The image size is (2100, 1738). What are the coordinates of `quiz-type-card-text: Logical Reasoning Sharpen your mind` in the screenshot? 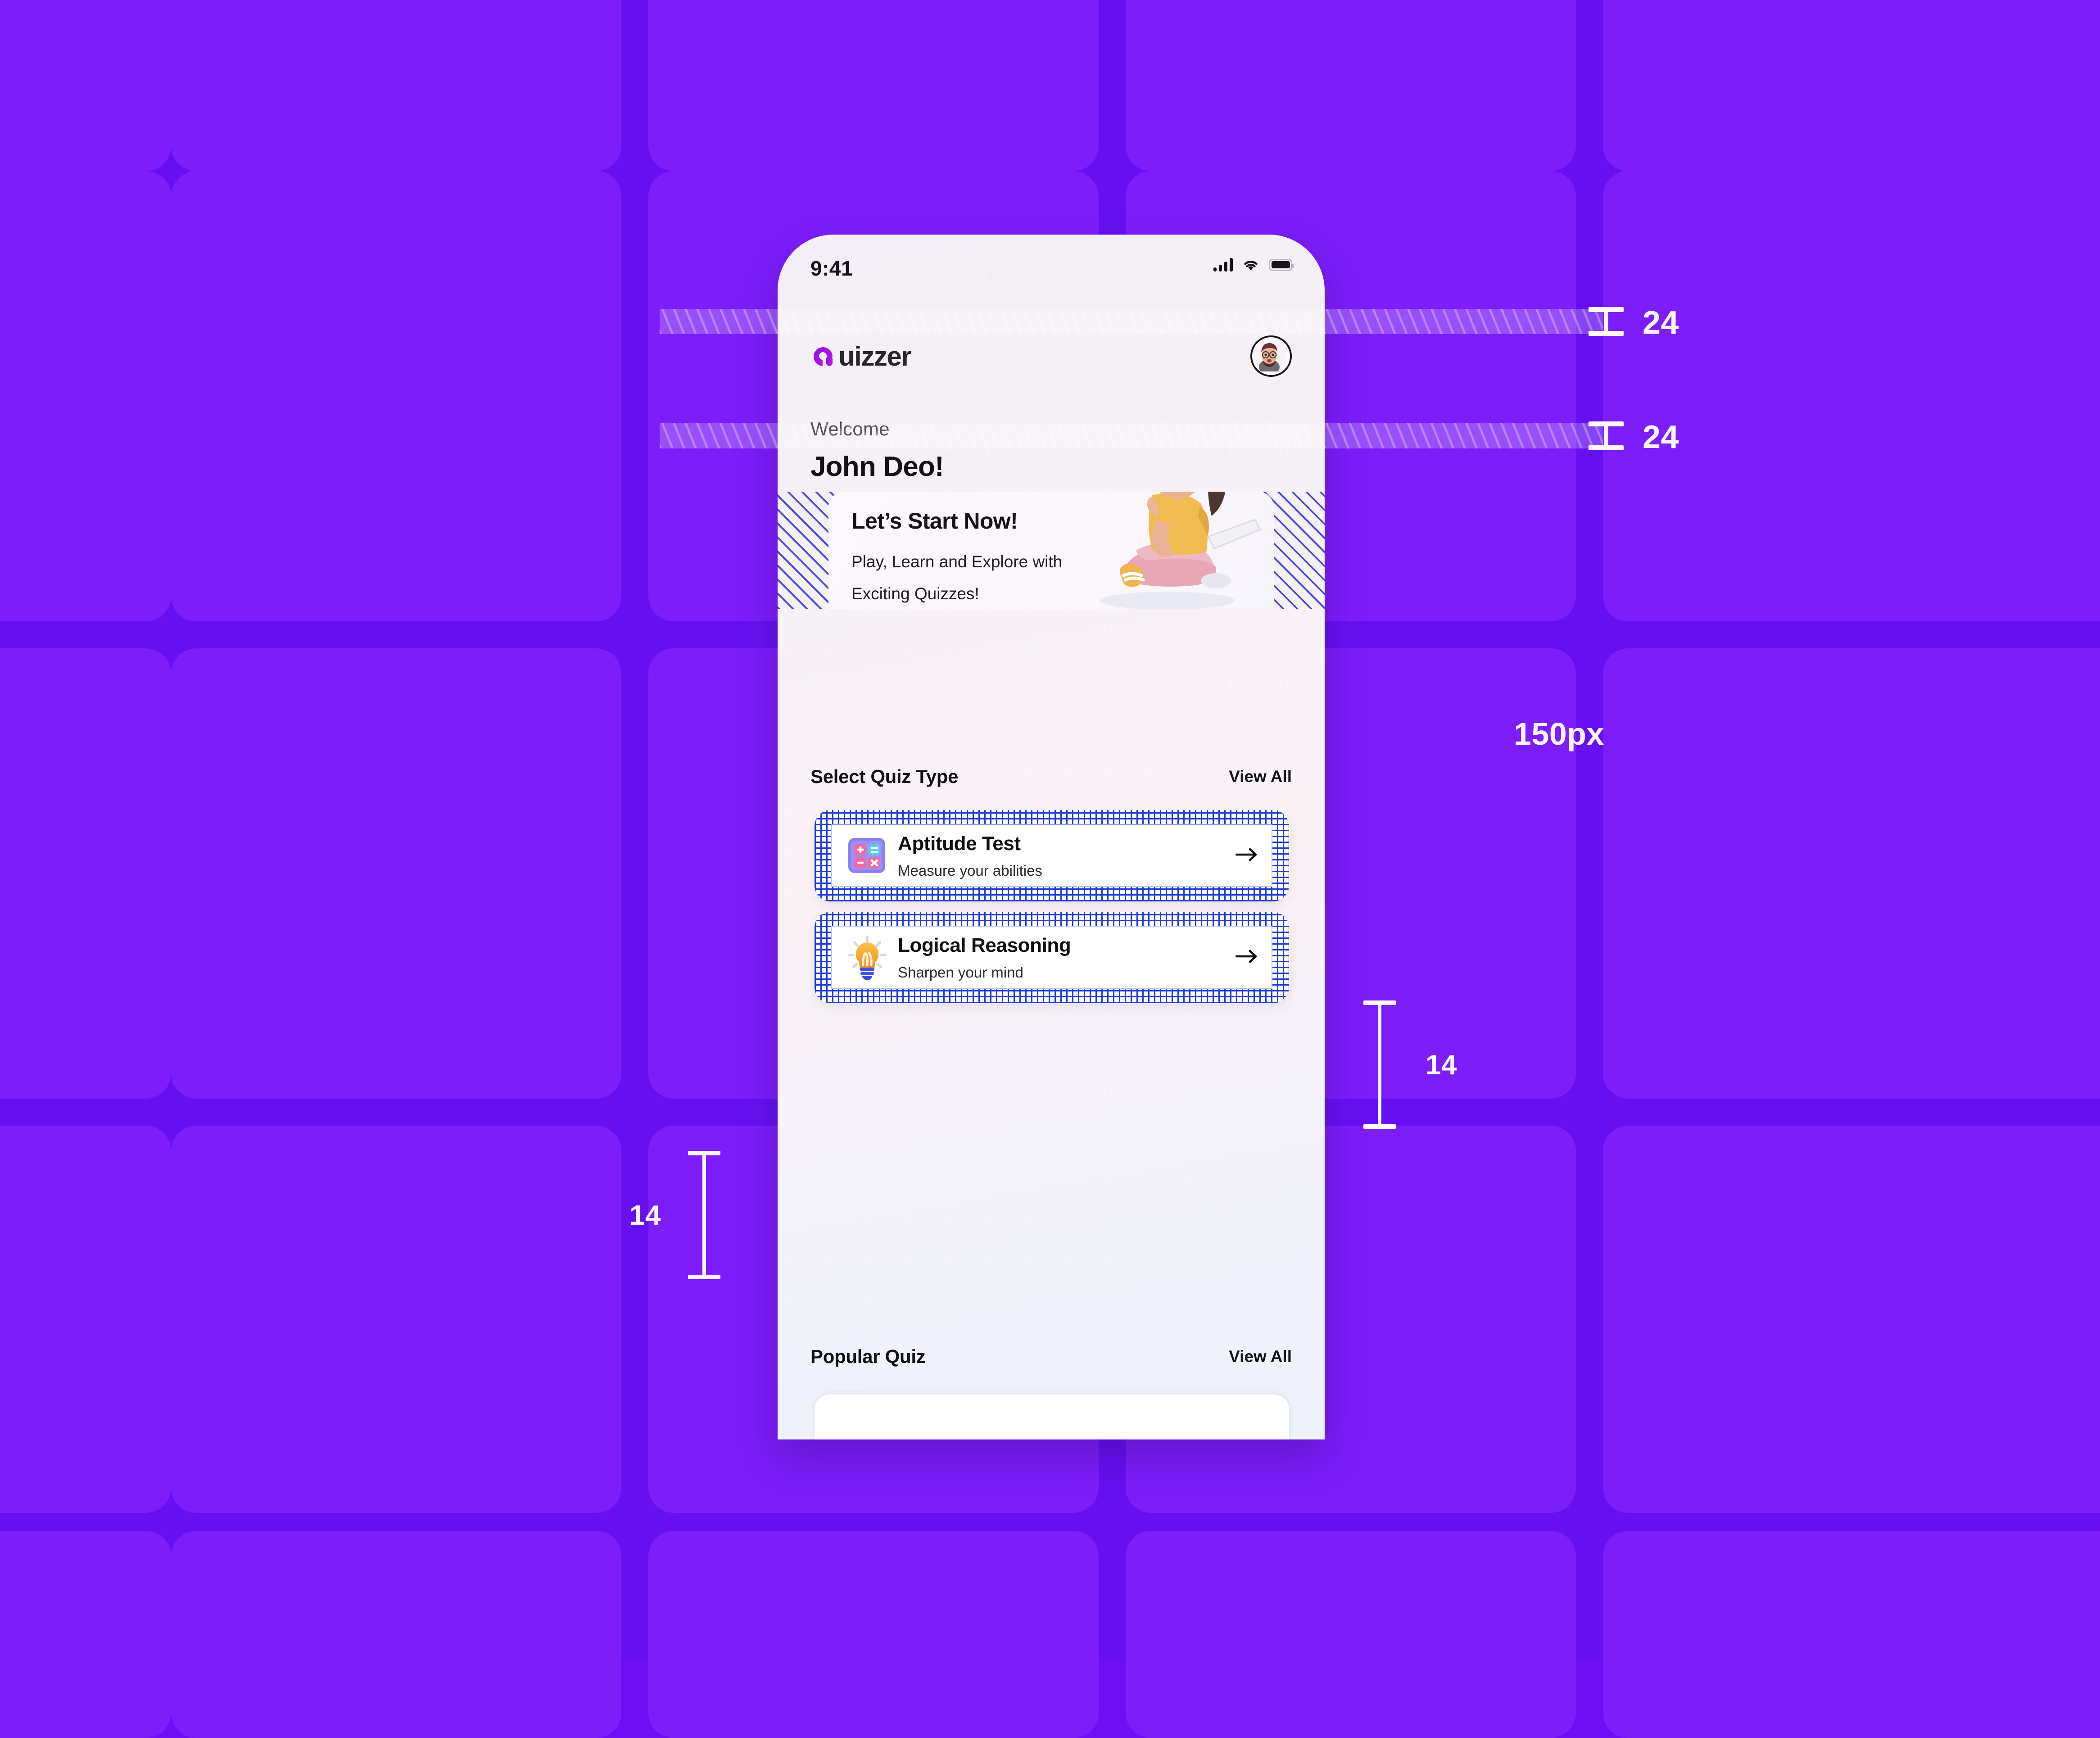 It's located at (1064, 958).